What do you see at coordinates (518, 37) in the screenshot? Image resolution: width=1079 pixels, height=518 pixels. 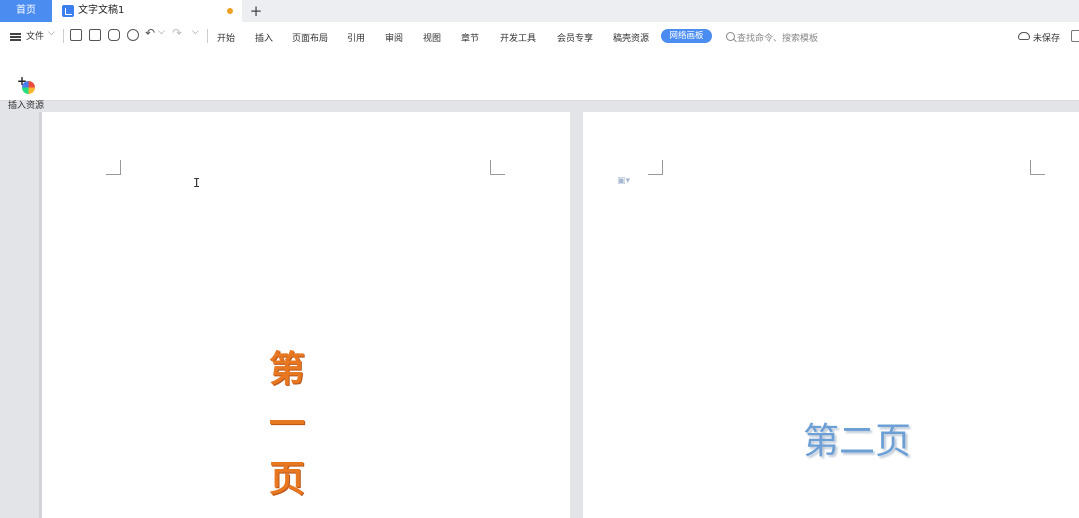 I see `menu-developer: 开发工具` at bounding box center [518, 37].